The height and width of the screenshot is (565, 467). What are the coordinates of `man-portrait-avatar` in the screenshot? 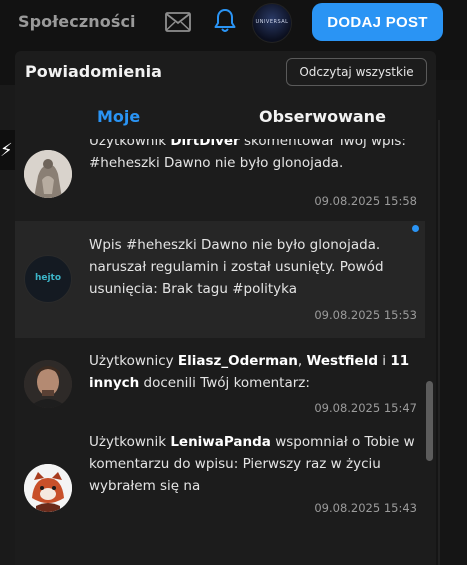 It's located at (48, 384).